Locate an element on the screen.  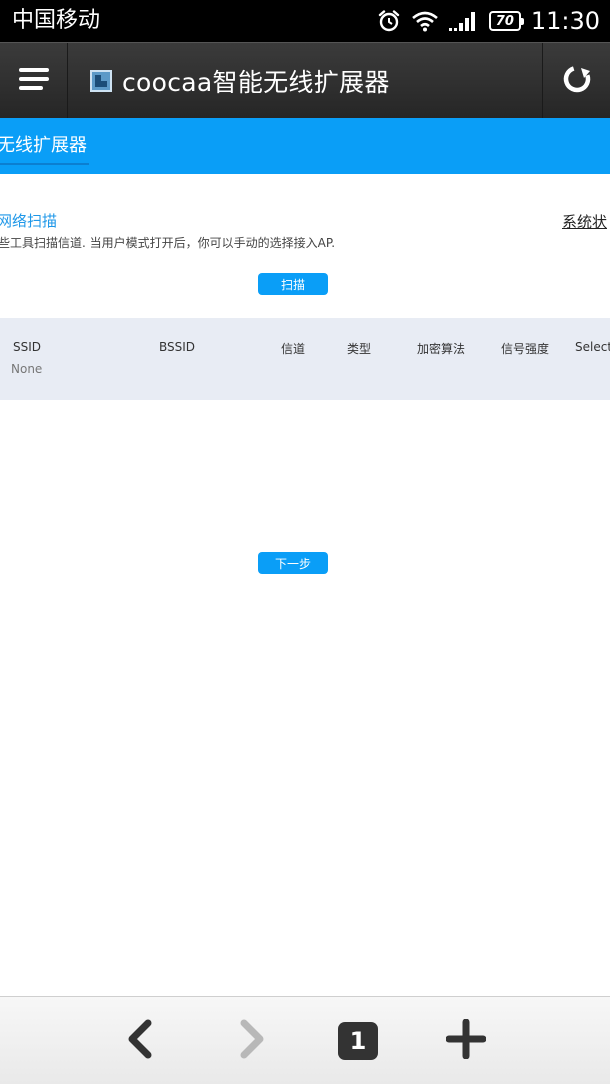
chevron-right-icon is located at coordinates (252, 1041).